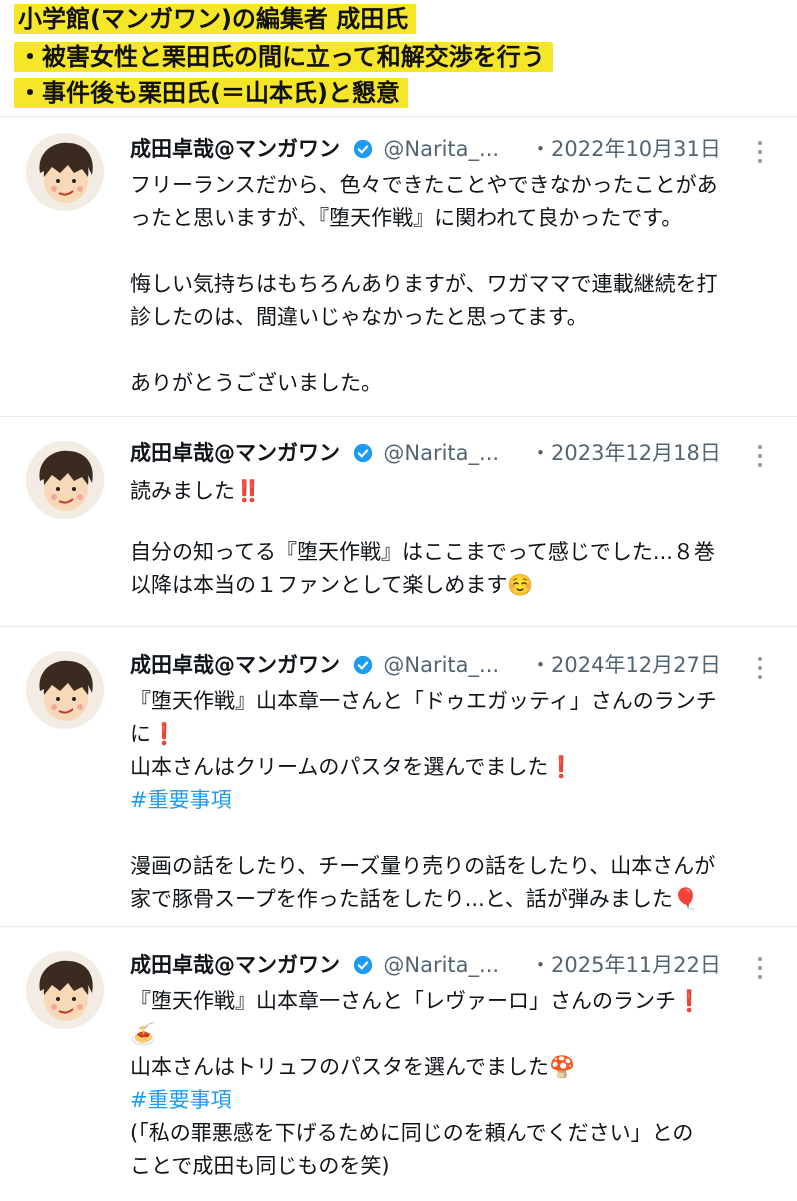  Describe the element at coordinates (211, 93) in the screenshot. I see `banner-line-3: ・事件後も栗田氏(＝山本氏)と懇意` at that location.